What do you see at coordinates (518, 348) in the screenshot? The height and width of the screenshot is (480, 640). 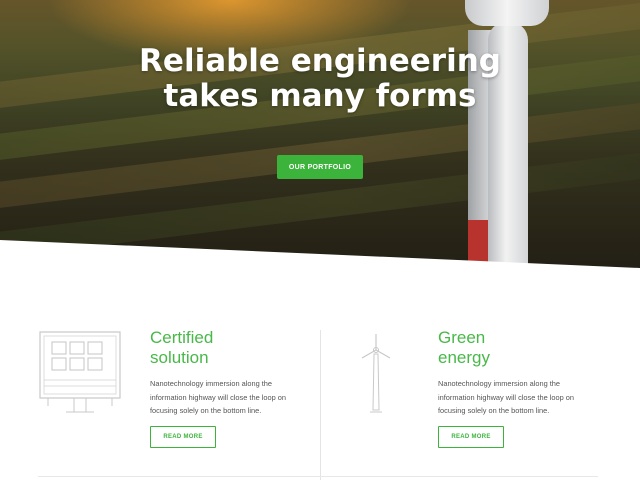 I see `feature-title: Green energy` at bounding box center [518, 348].